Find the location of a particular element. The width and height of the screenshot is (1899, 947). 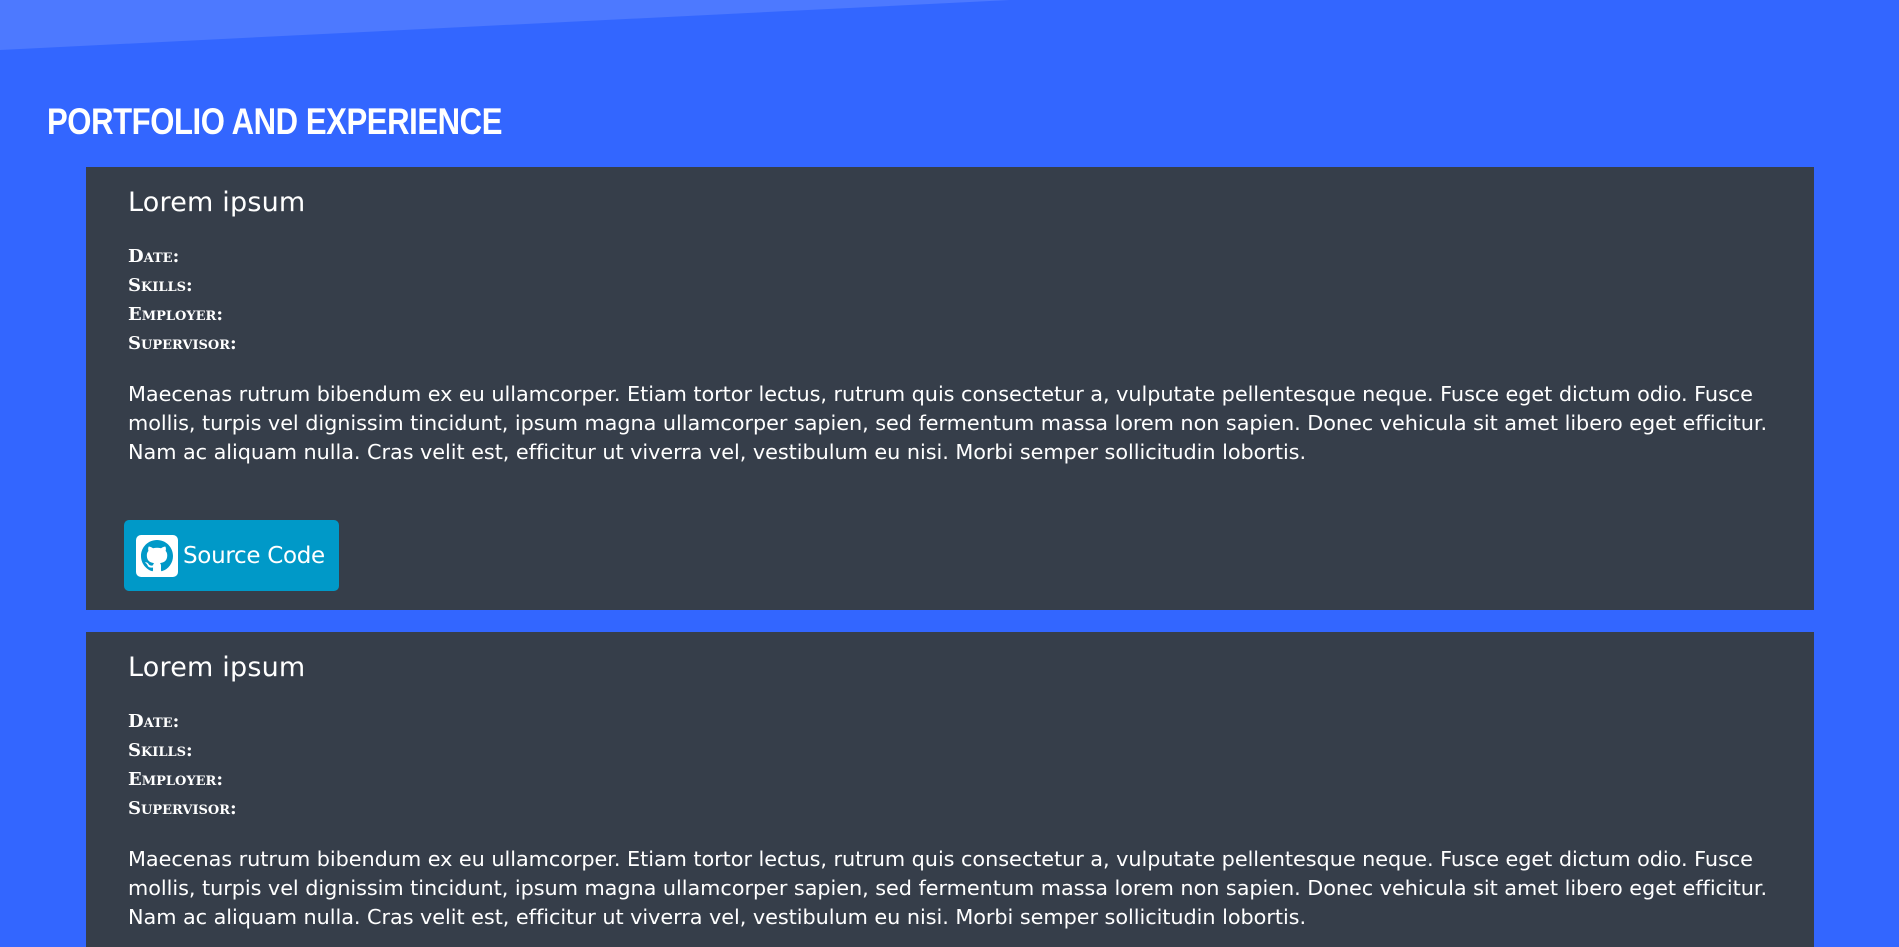

section-title: Portfolio and Experience is located at coordinates (275, 121).